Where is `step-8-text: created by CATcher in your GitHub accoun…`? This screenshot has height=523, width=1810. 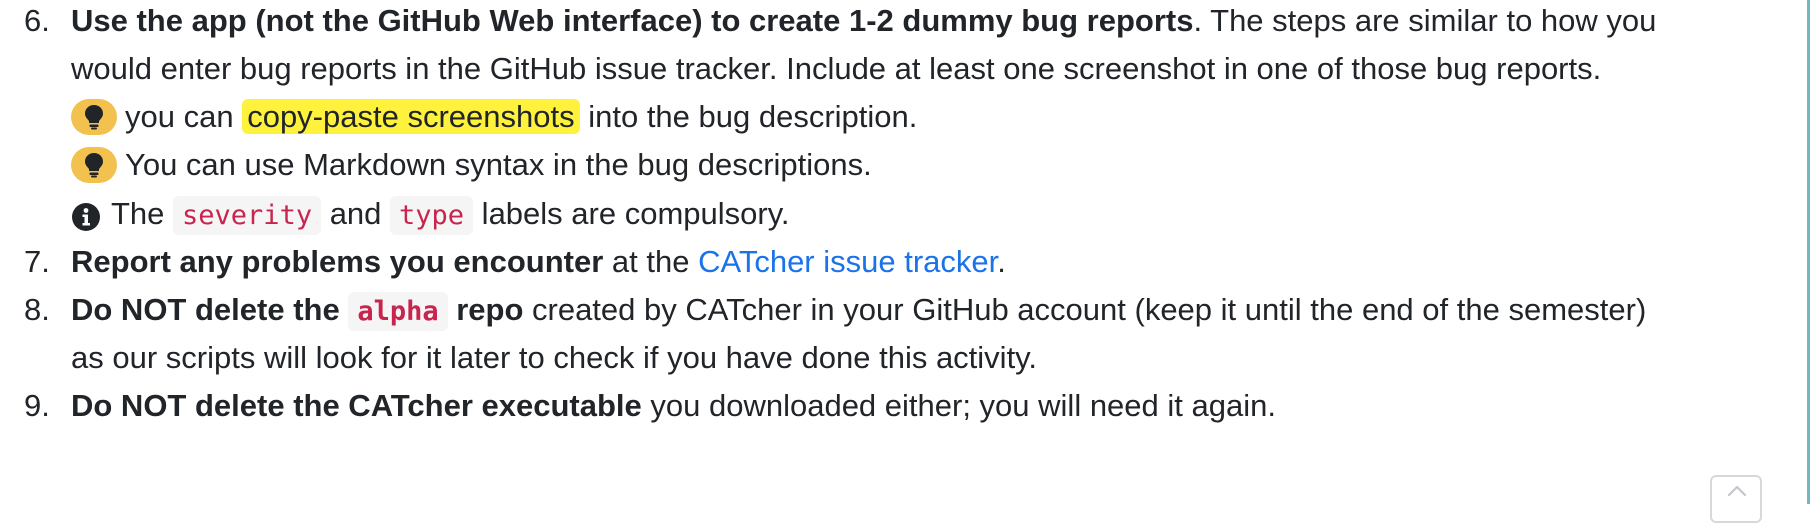
step-8-text: created by CATcher in your GitHub accoun… is located at coordinates (1085, 309).